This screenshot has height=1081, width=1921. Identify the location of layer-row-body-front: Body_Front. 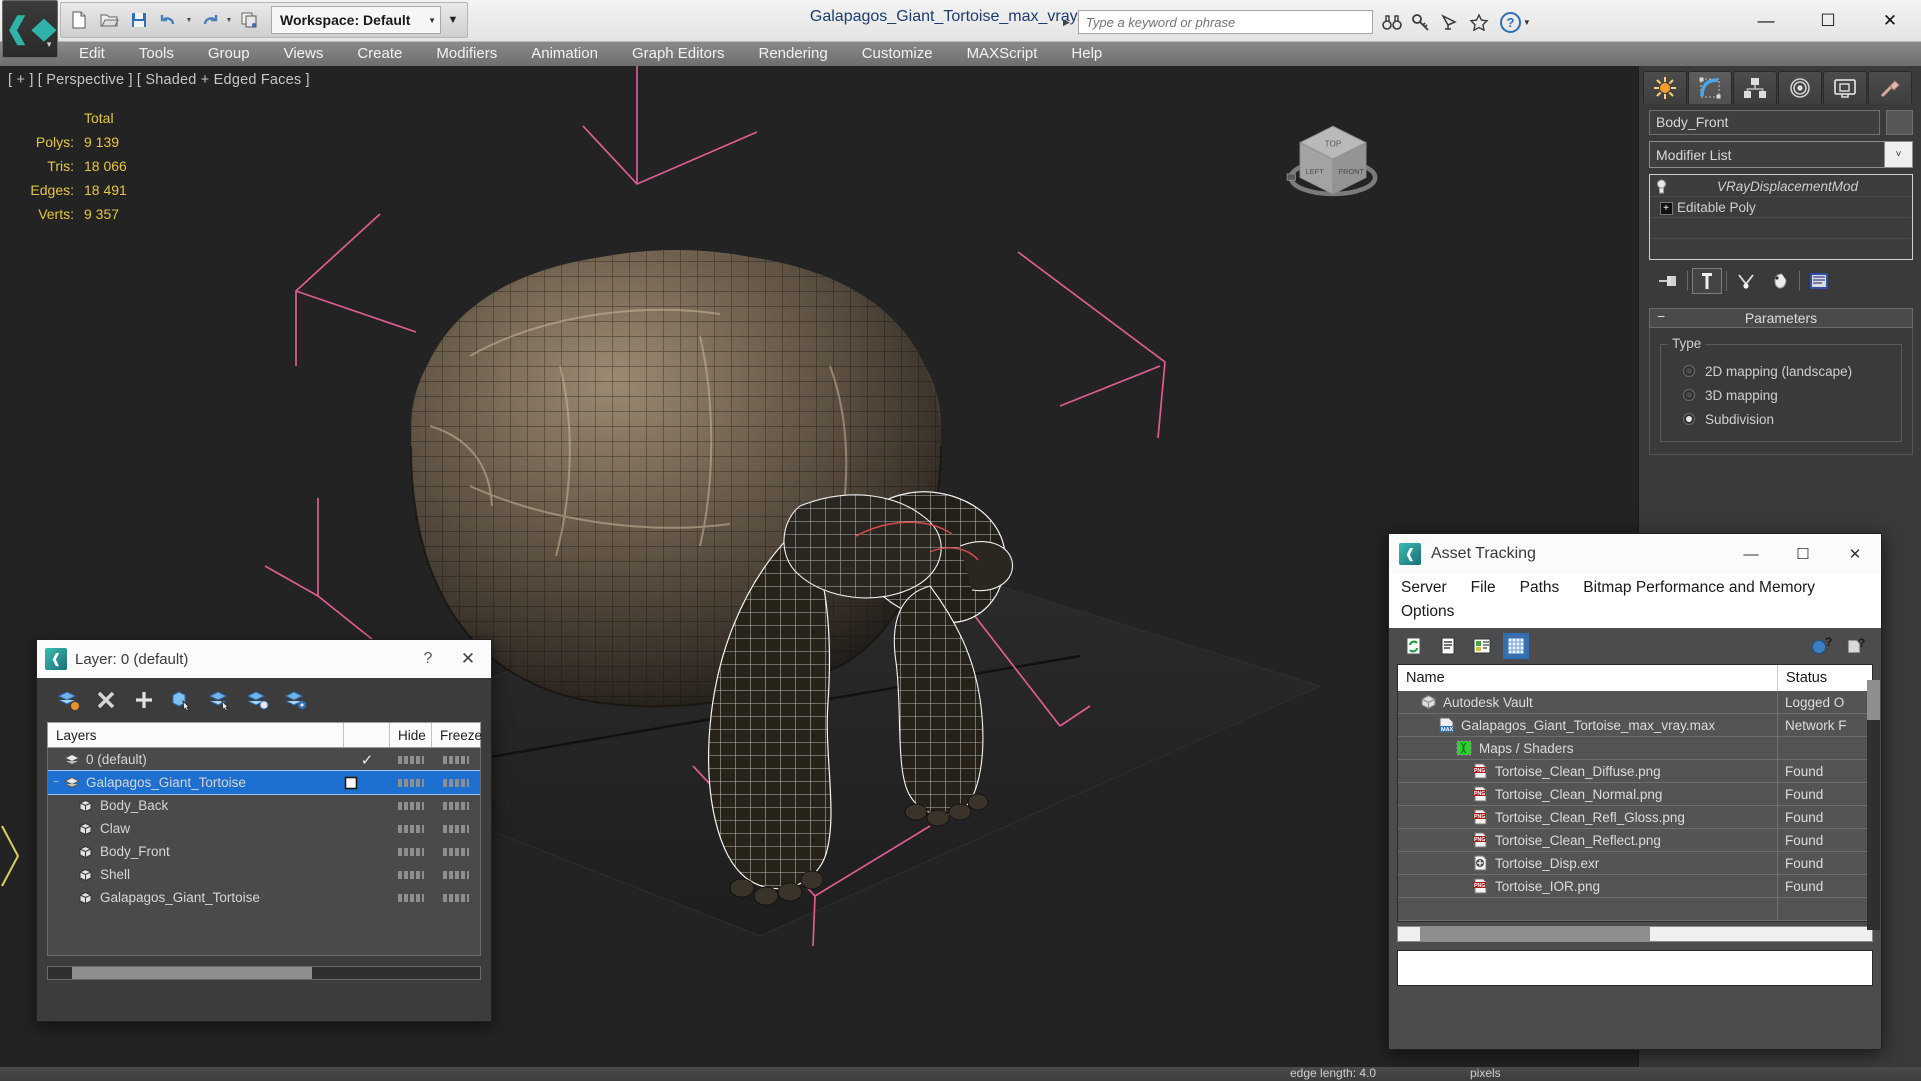
(264, 851).